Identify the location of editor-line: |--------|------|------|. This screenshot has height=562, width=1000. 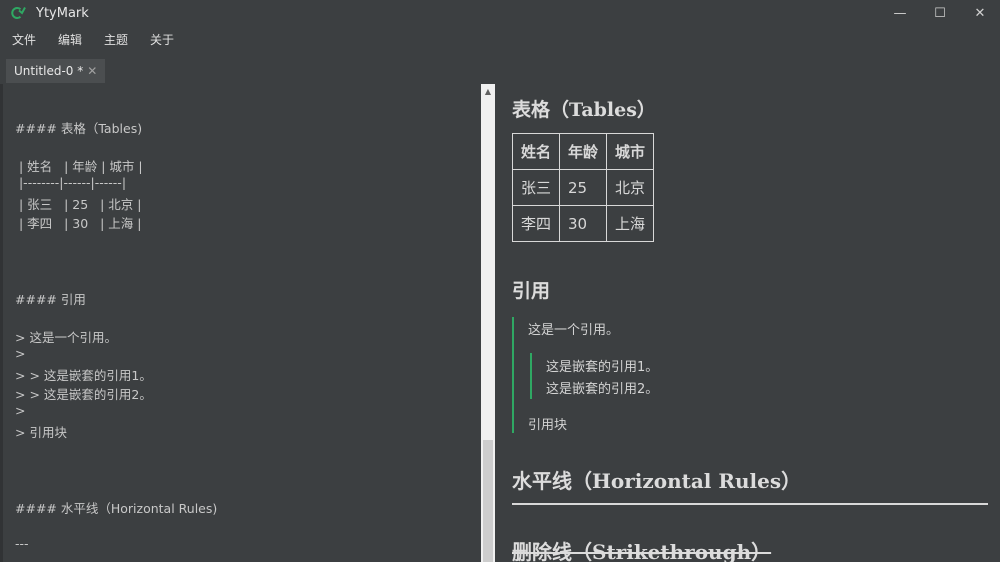
(71, 182).